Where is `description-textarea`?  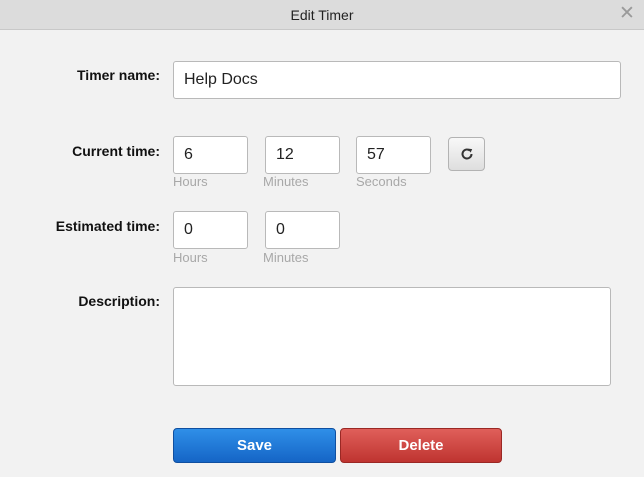 description-textarea is located at coordinates (392, 336).